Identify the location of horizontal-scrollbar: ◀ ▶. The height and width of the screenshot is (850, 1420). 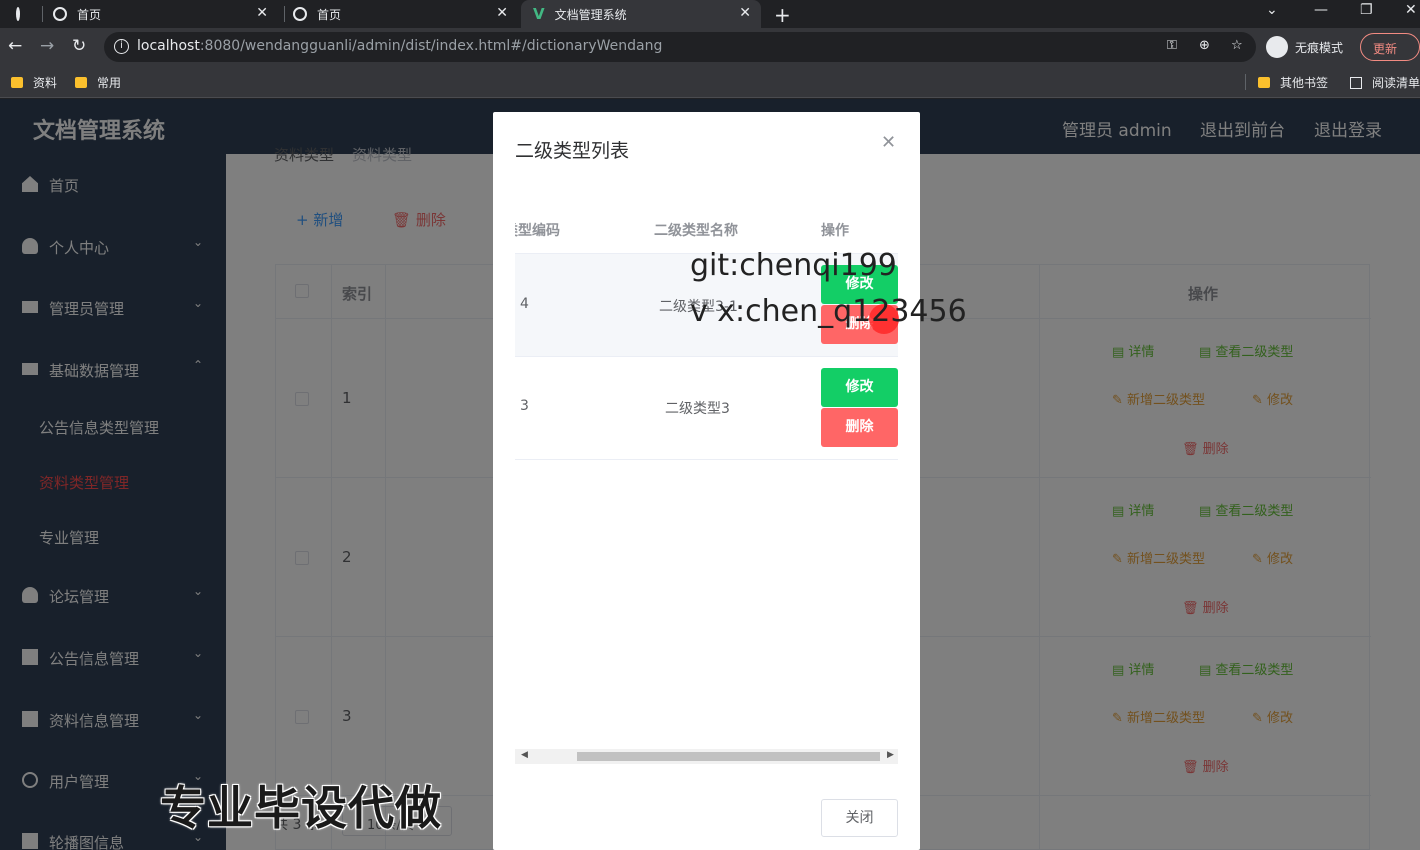
(706, 756).